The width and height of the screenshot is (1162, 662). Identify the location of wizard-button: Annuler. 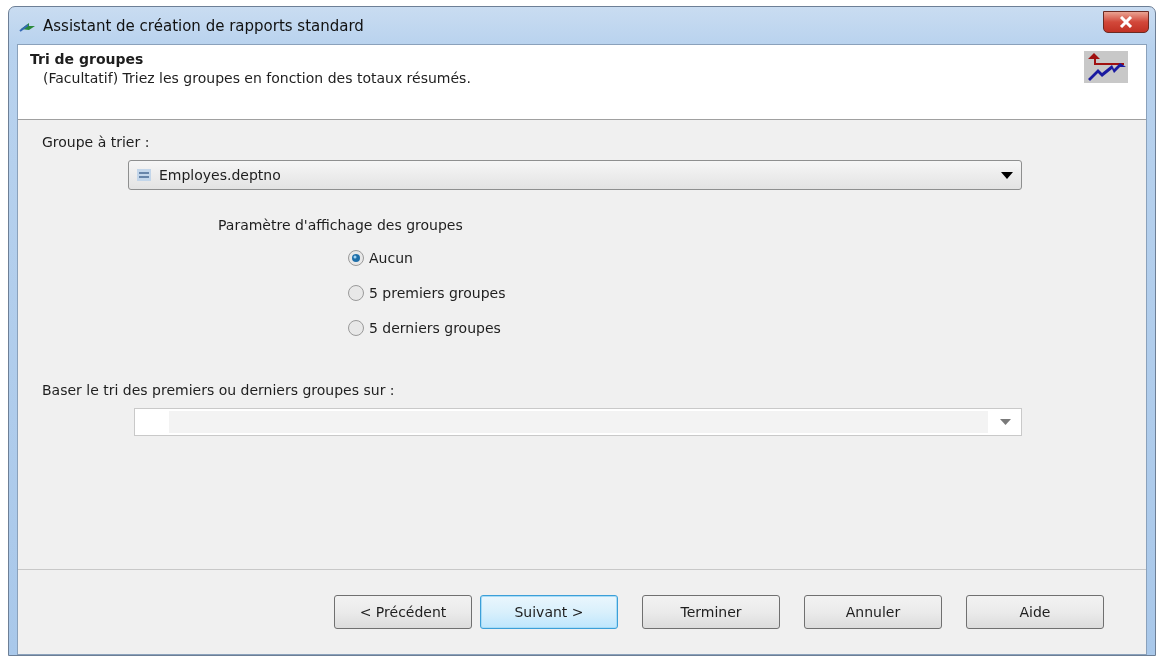
(873, 612).